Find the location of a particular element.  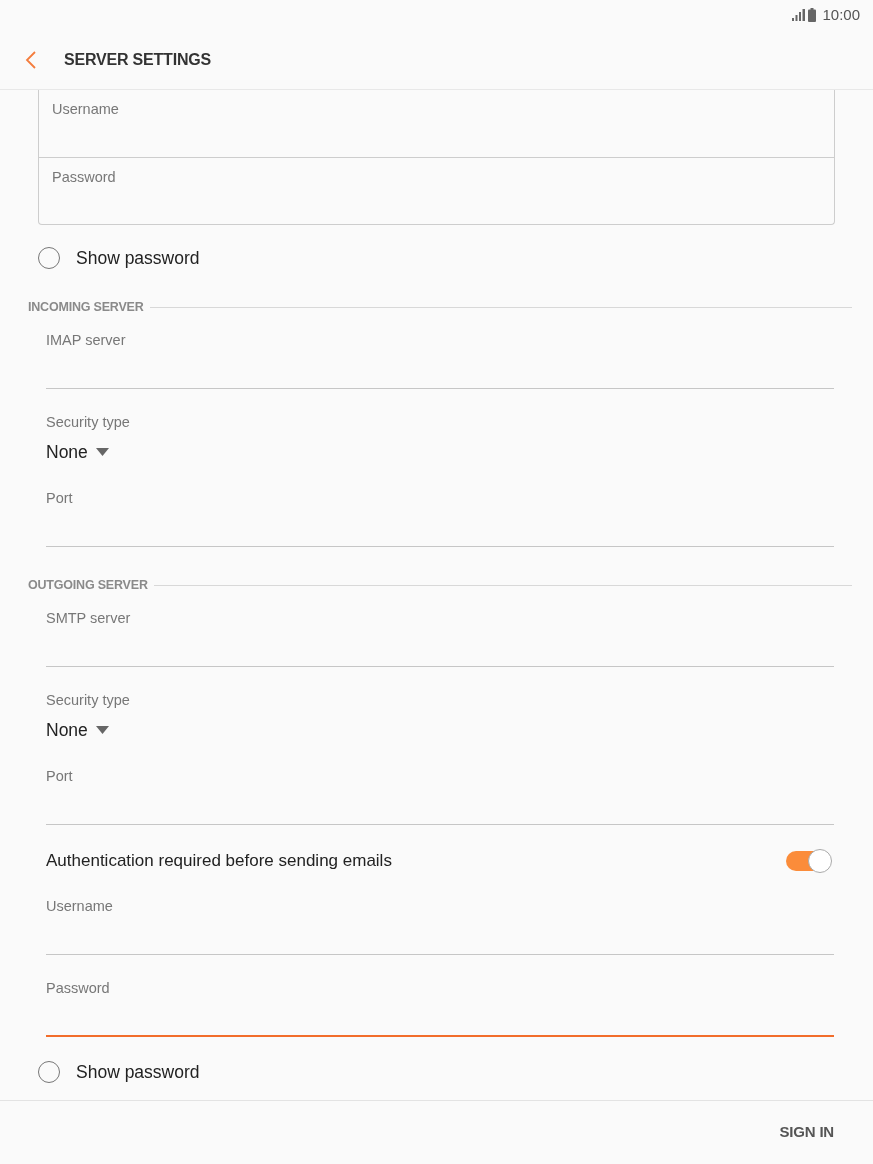

screen-title: SERVER SETTINGS is located at coordinates (137, 59).